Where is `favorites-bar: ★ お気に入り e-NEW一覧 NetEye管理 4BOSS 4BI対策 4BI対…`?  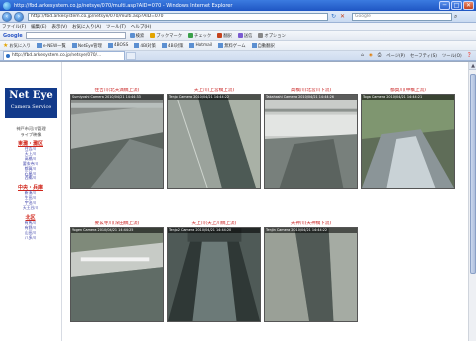
favorites-bar: ★ お気に入り e-NEW一覧 NetEye管理 4BOSS 4BI対策 4BI対… is located at coordinates (238, 46).